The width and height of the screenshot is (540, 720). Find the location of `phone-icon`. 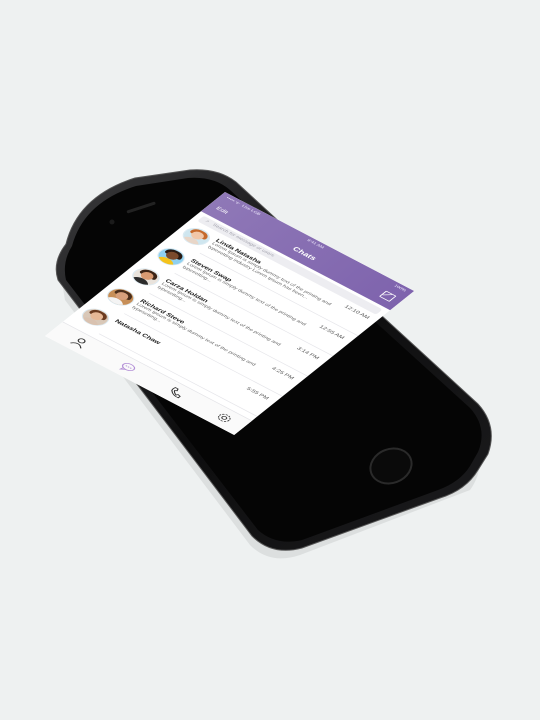

phone-icon is located at coordinates (177, 394).